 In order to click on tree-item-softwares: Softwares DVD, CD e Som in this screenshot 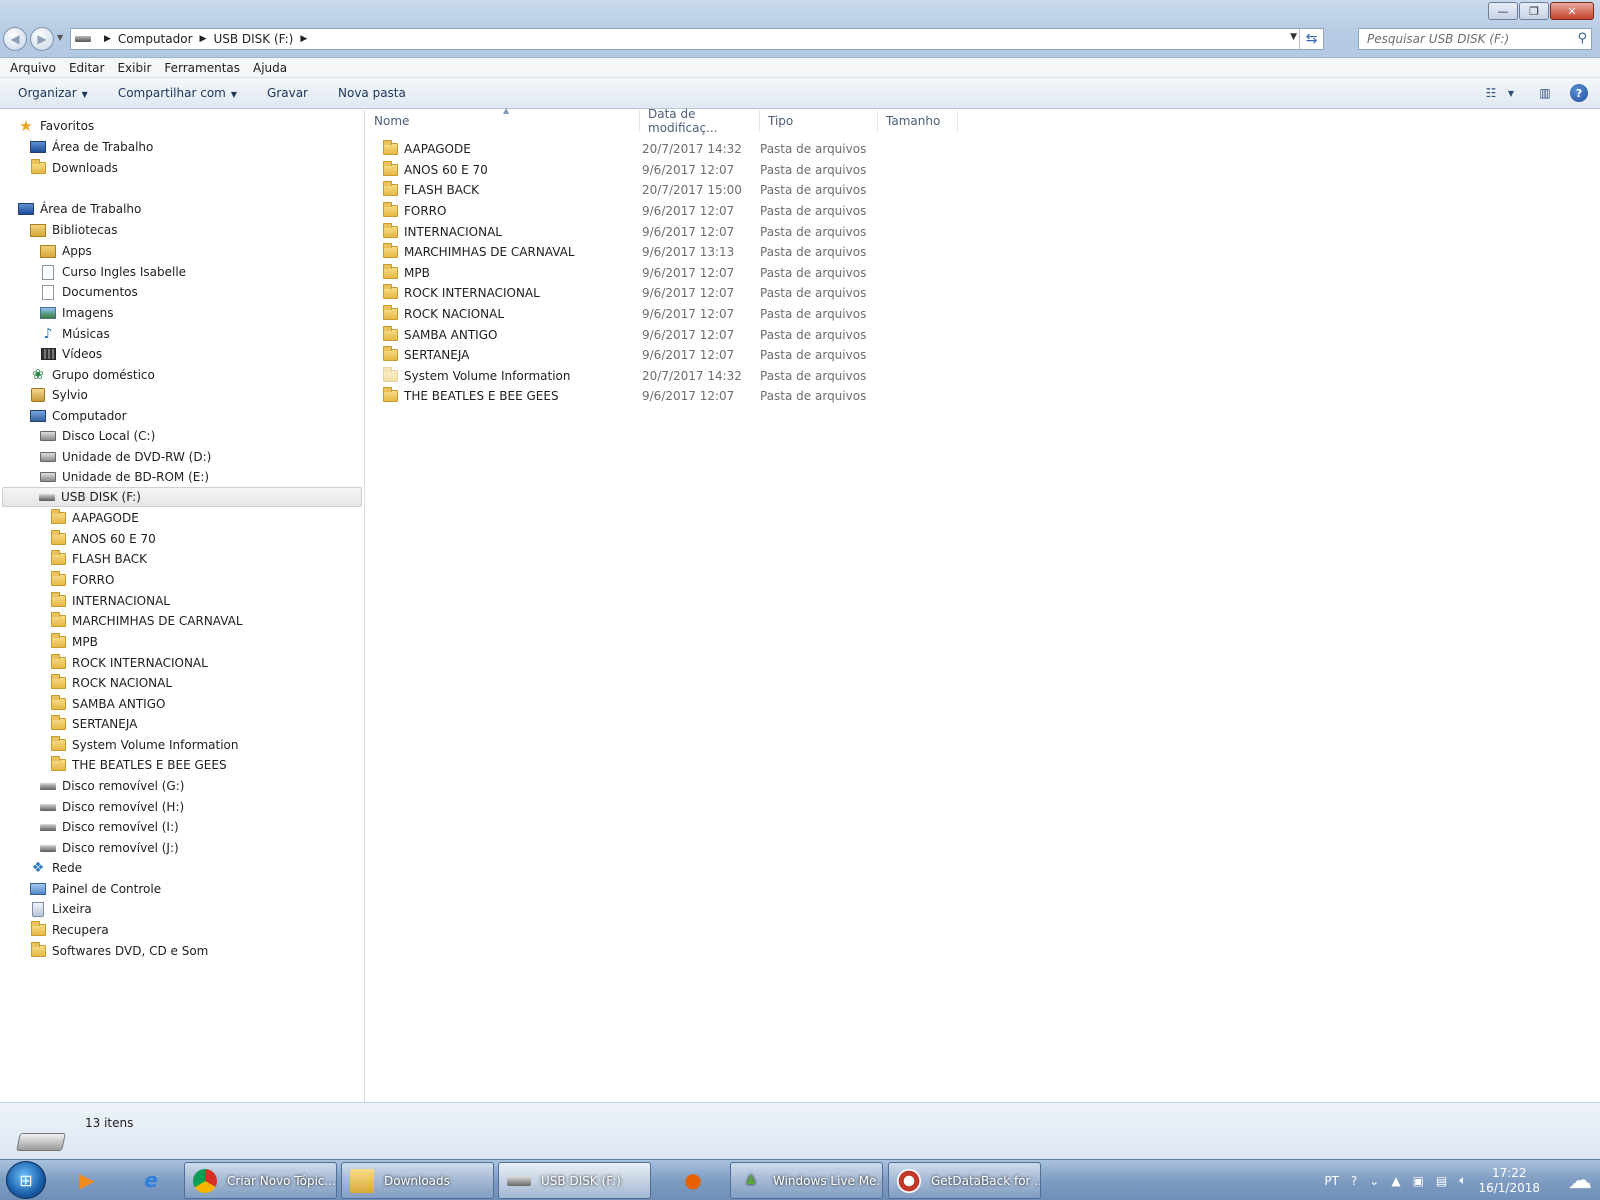, I will do `click(119, 951)`.